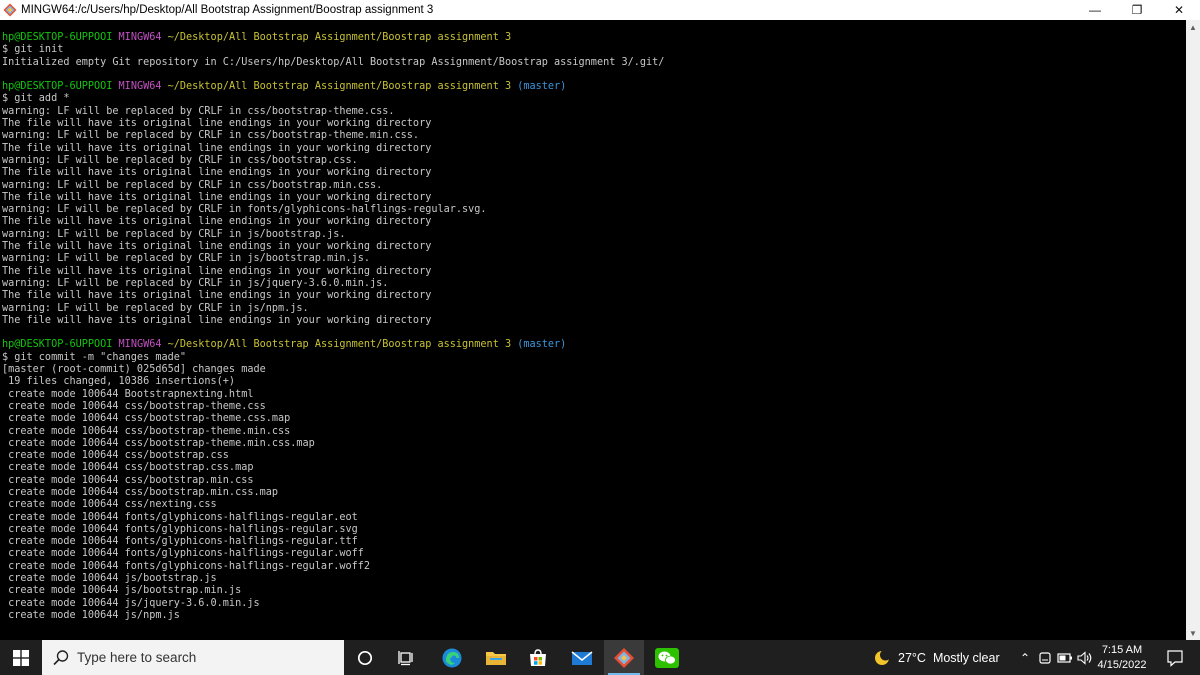 Image resolution: width=1200 pixels, height=675 pixels. I want to click on terminal-line: 19 files changed, 10386 insertions(+), so click(333, 382).